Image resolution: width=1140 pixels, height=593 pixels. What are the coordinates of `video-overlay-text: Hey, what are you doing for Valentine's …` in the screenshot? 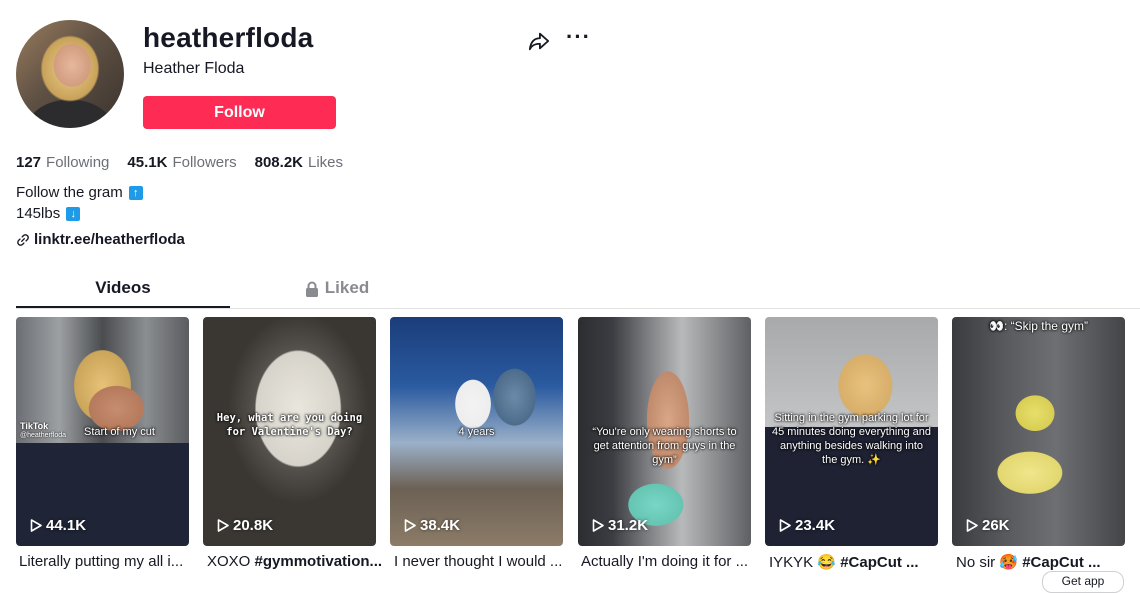 It's located at (289, 425).